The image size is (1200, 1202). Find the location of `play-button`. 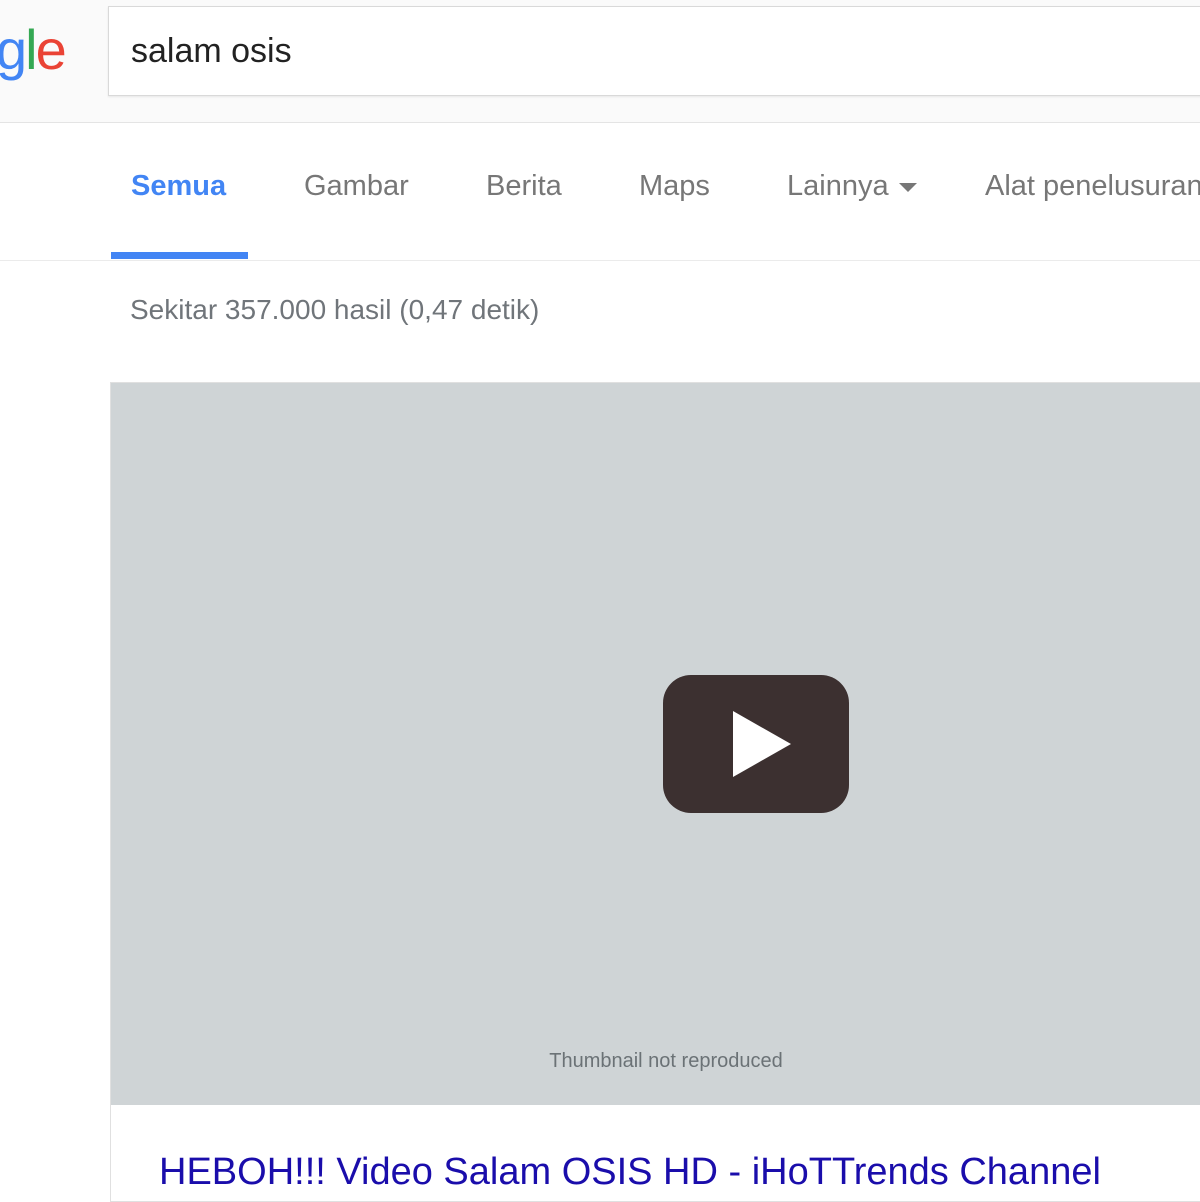

play-button is located at coordinates (756, 744).